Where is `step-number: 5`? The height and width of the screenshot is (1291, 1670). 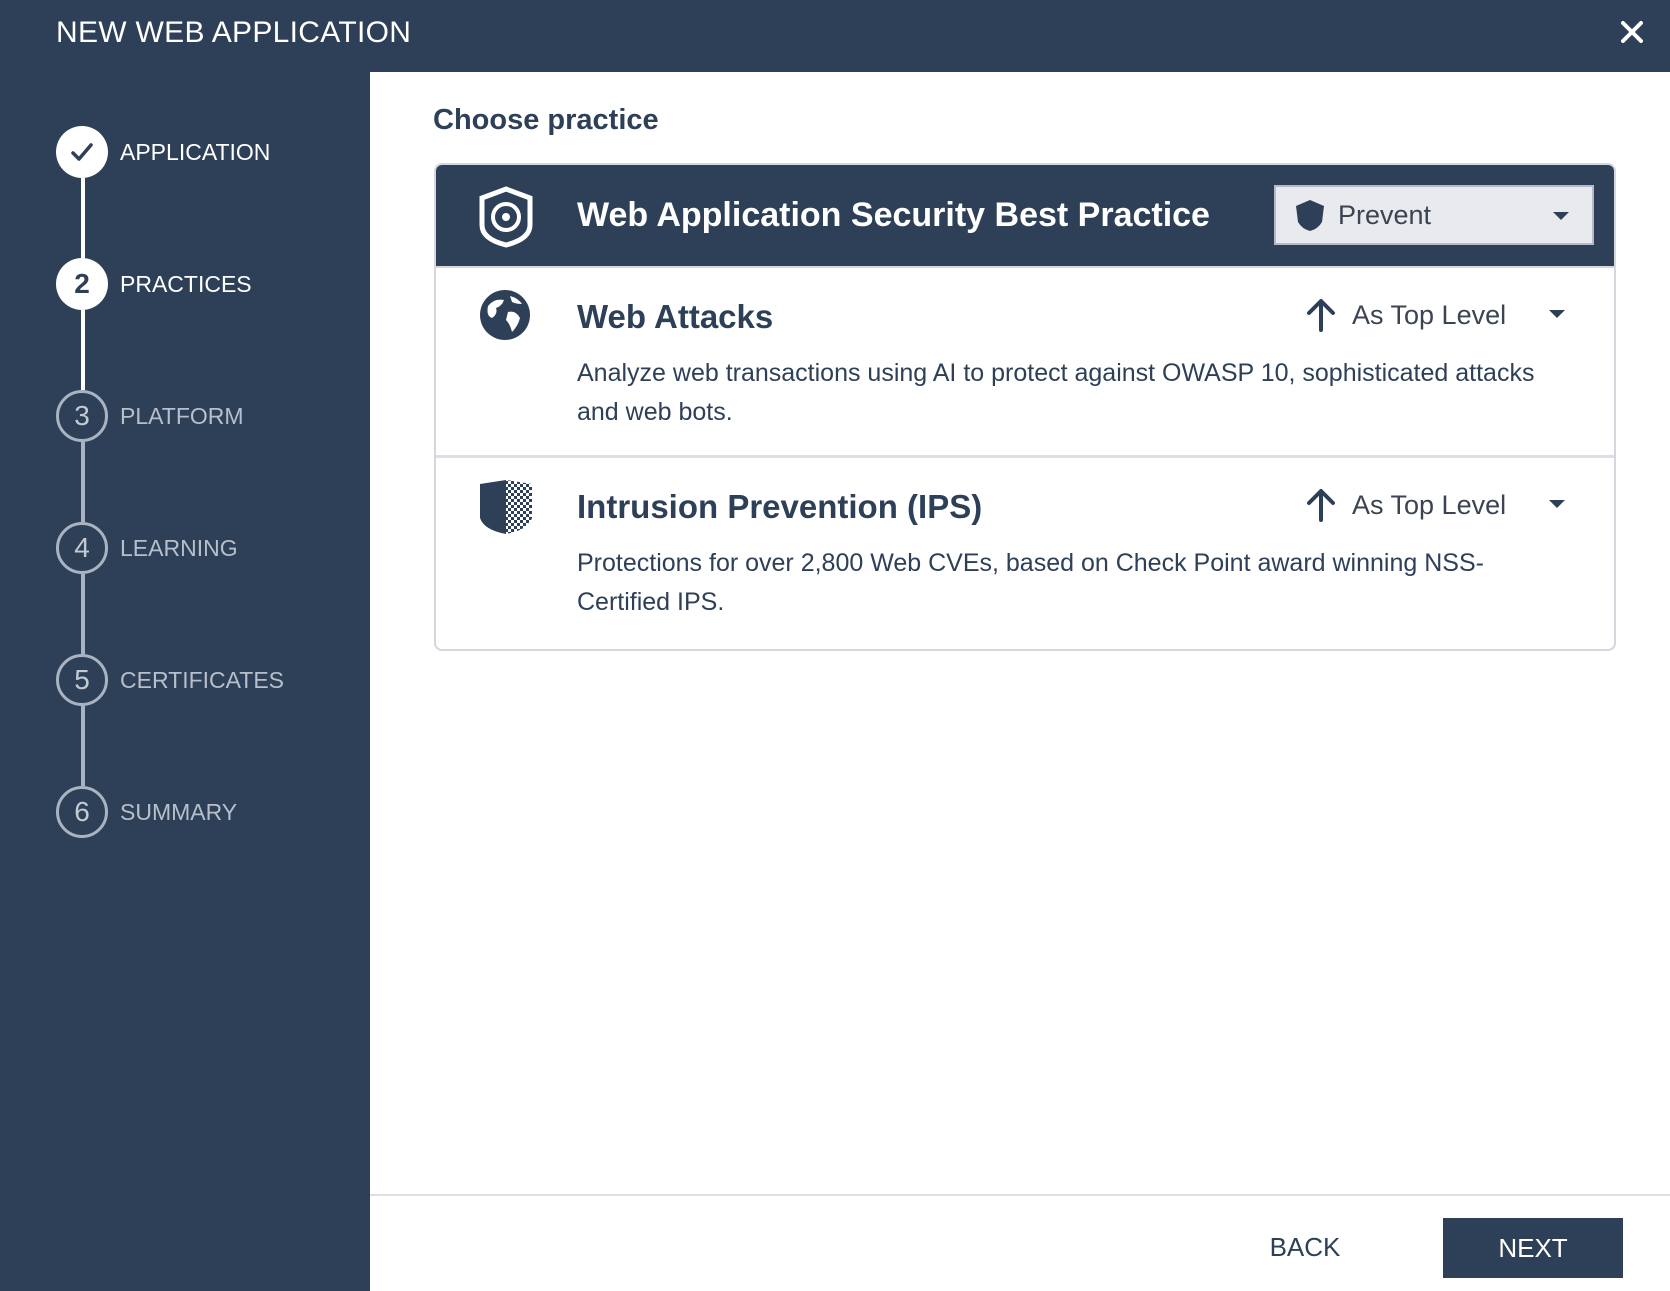
step-number: 5 is located at coordinates (82, 680).